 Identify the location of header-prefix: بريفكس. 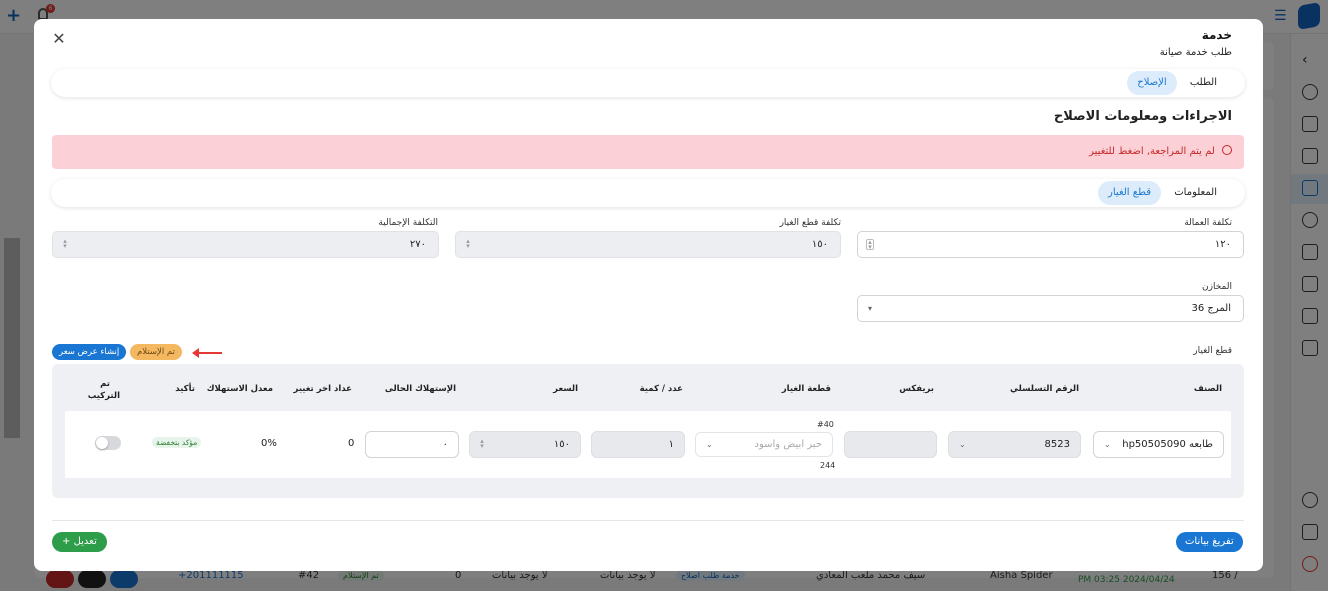
(916, 389).